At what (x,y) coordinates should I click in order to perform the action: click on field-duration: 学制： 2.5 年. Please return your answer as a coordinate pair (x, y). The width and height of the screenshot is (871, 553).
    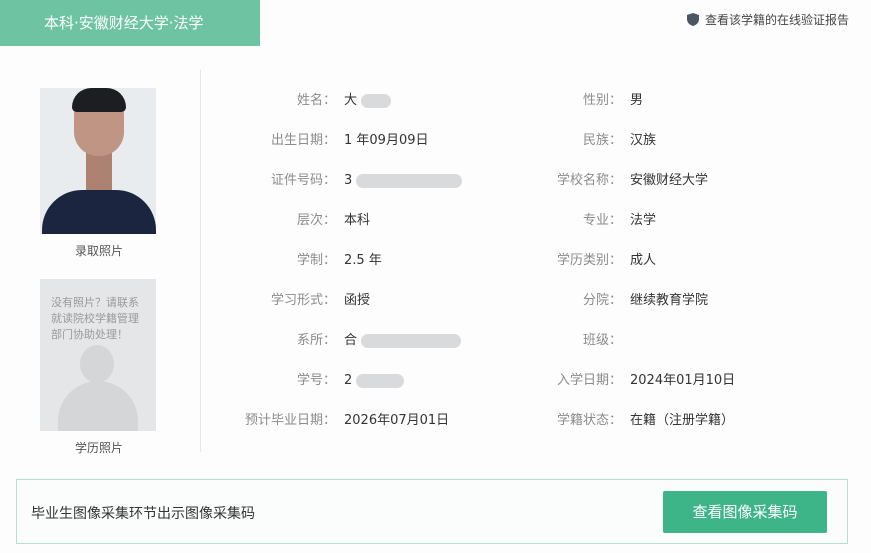
    Looking at the image, I should click on (299, 261).